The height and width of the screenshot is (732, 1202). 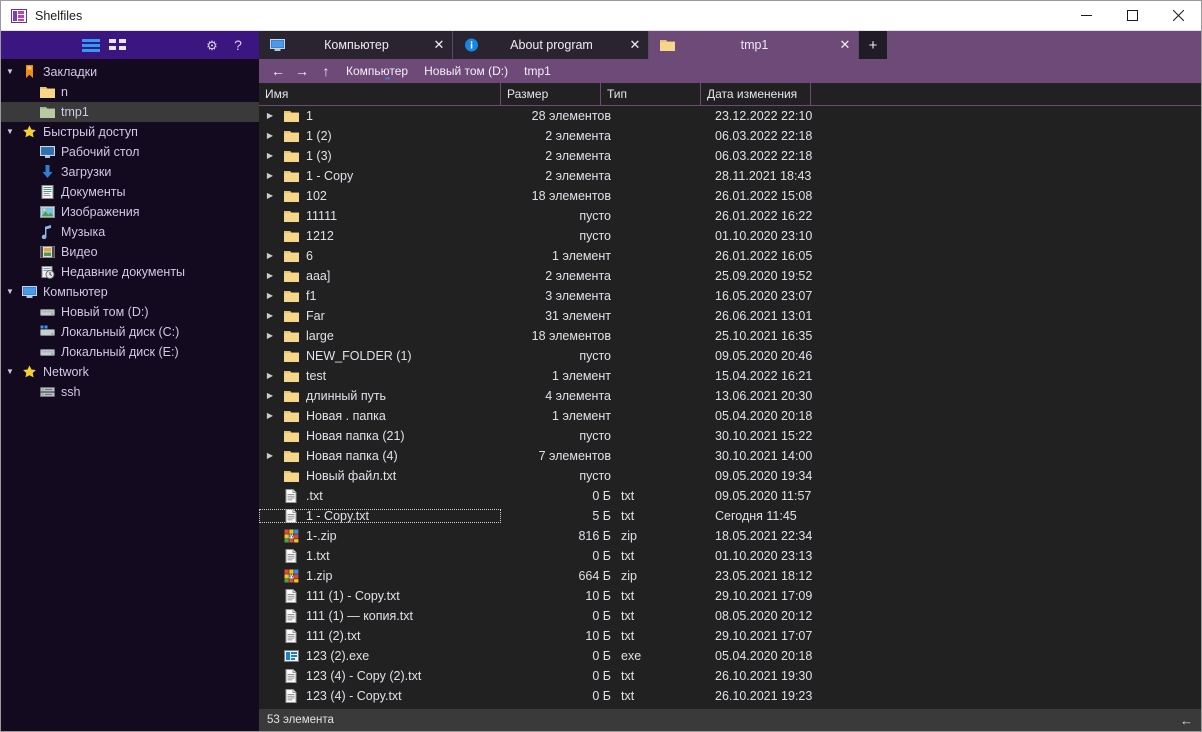 What do you see at coordinates (130, 132) in the screenshot?
I see `sidebar-item-3: ▼ Быстрый доступ` at bounding box center [130, 132].